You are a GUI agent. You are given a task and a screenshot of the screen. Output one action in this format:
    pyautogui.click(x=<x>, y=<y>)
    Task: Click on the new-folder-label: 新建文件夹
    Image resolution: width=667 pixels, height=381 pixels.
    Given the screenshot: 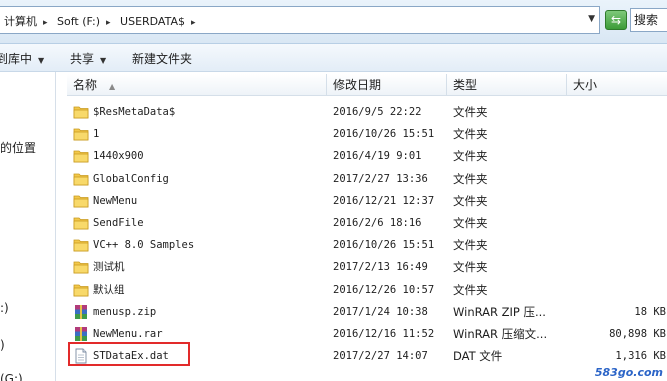 What is the action you would take?
    pyautogui.click(x=162, y=59)
    